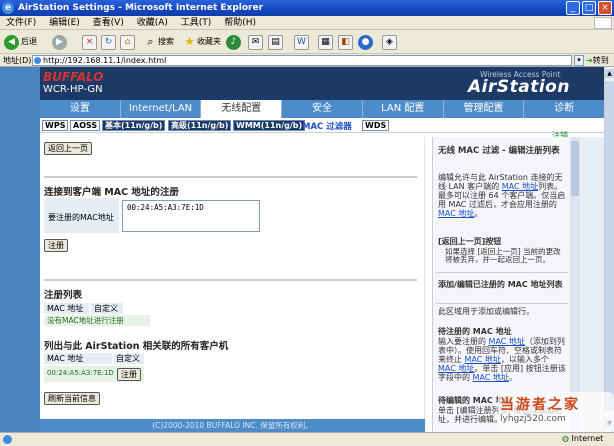 The image size is (614, 446). What do you see at coordinates (56, 245) in the screenshot?
I see `register-button: 注册` at bounding box center [56, 245].